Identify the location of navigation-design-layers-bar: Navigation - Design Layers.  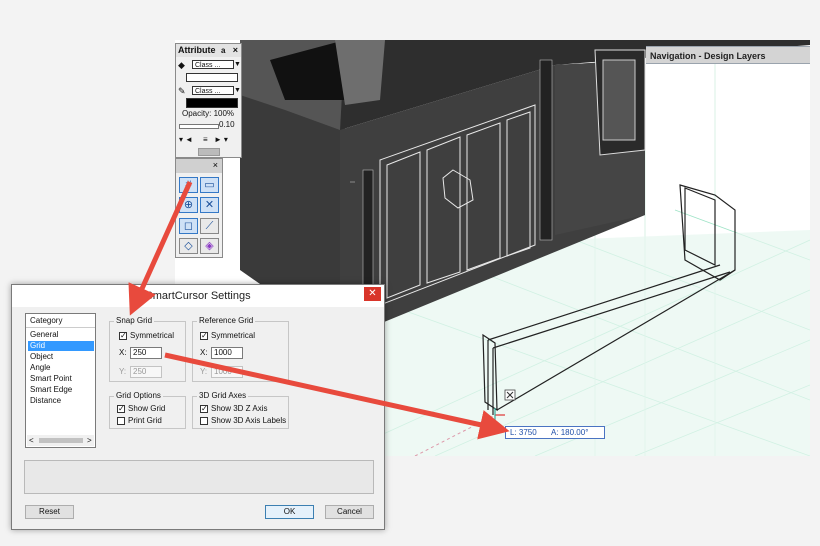
(728, 55).